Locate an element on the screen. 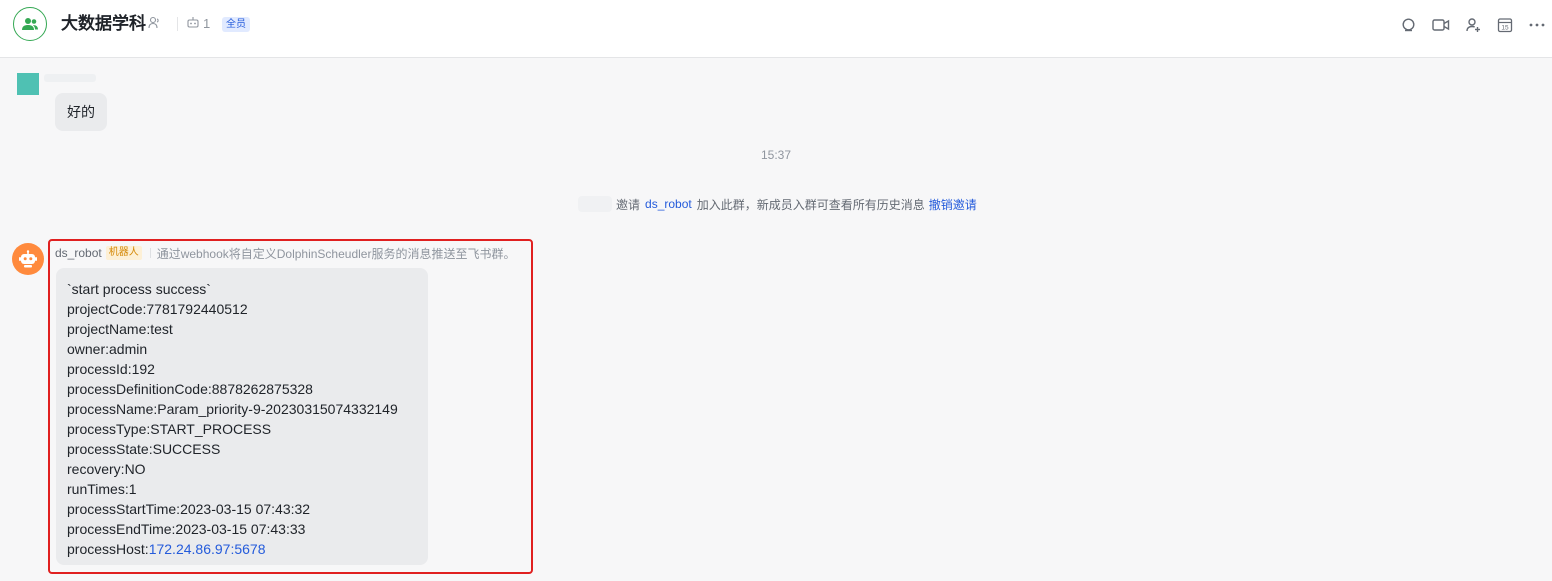 The width and height of the screenshot is (1552, 581). message-line: recovery:NO is located at coordinates (106, 469).